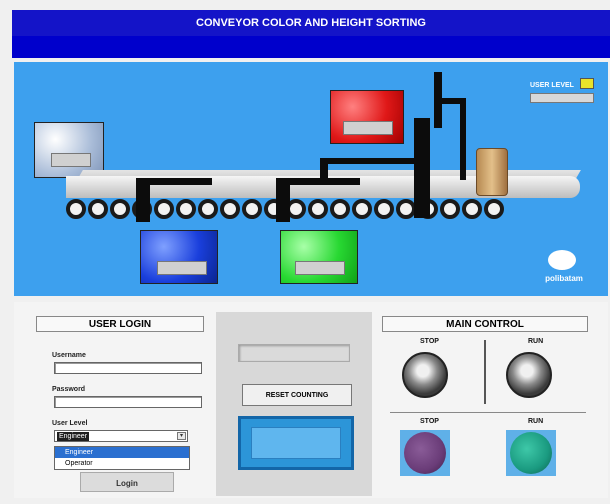 This screenshot has width=610, height=504. I want to click on pusher-2-arm, so click(318, 181).